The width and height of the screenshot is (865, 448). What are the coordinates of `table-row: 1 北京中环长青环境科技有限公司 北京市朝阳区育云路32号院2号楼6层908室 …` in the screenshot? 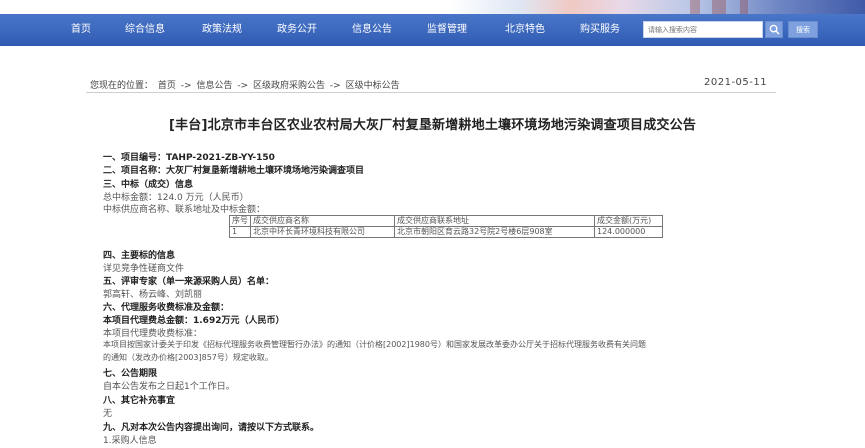 It's located at (446, 232).